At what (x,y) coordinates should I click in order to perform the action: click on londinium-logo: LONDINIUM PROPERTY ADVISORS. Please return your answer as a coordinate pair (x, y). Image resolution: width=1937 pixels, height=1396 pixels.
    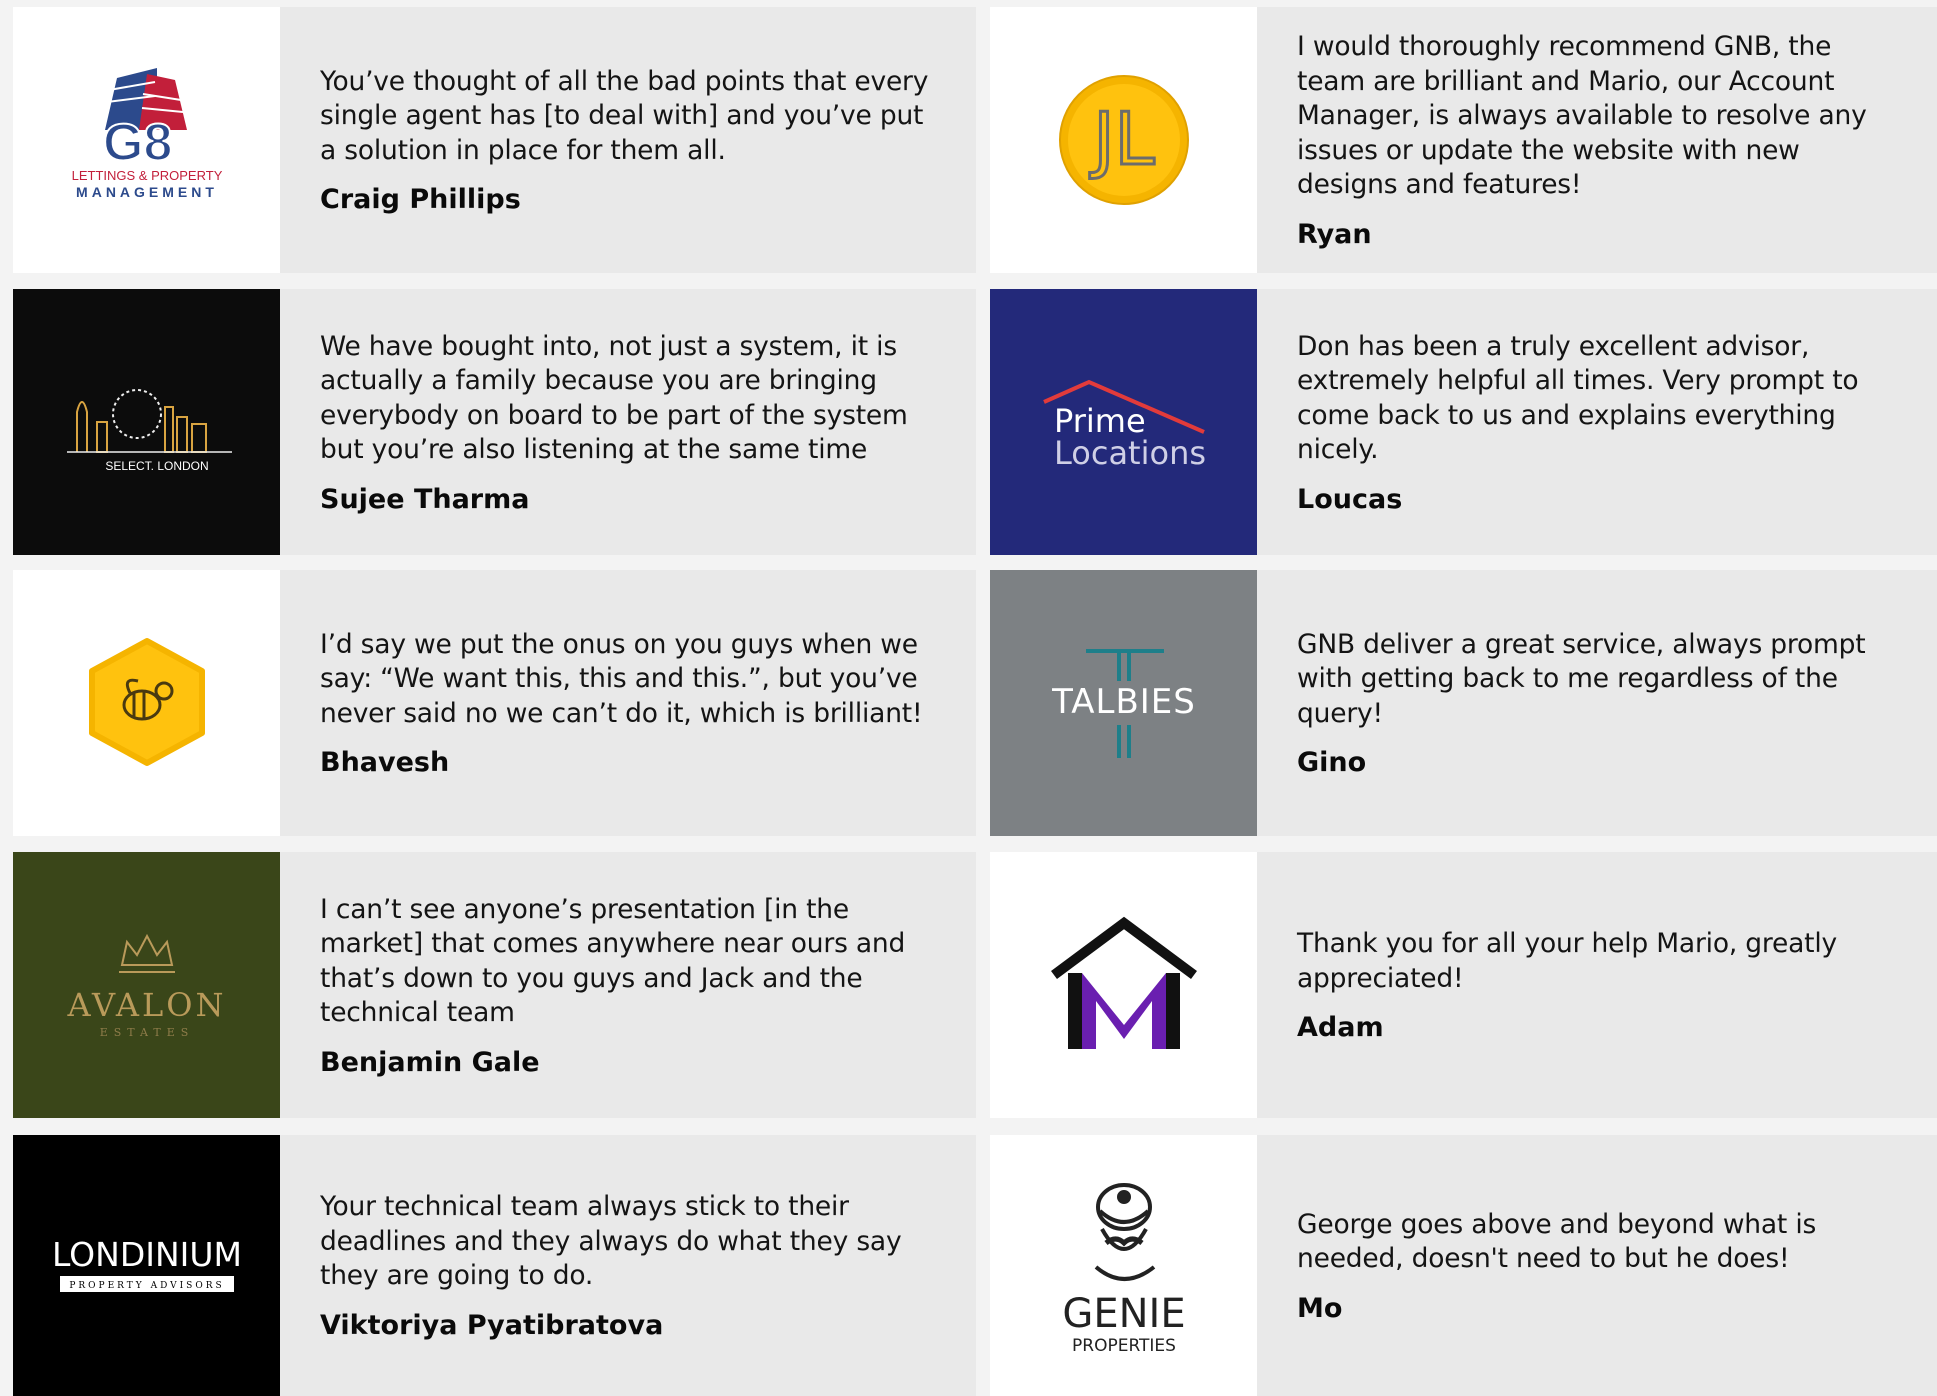
    Looking at the image, I should click on (146, 1265).